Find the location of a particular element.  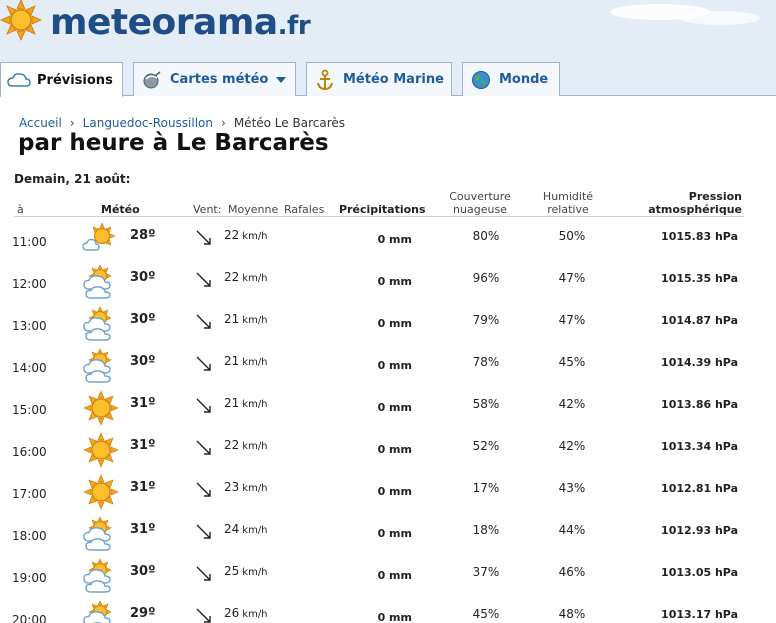

col-wind-gusts-header: Rafales is located at coordinates (304, 209).